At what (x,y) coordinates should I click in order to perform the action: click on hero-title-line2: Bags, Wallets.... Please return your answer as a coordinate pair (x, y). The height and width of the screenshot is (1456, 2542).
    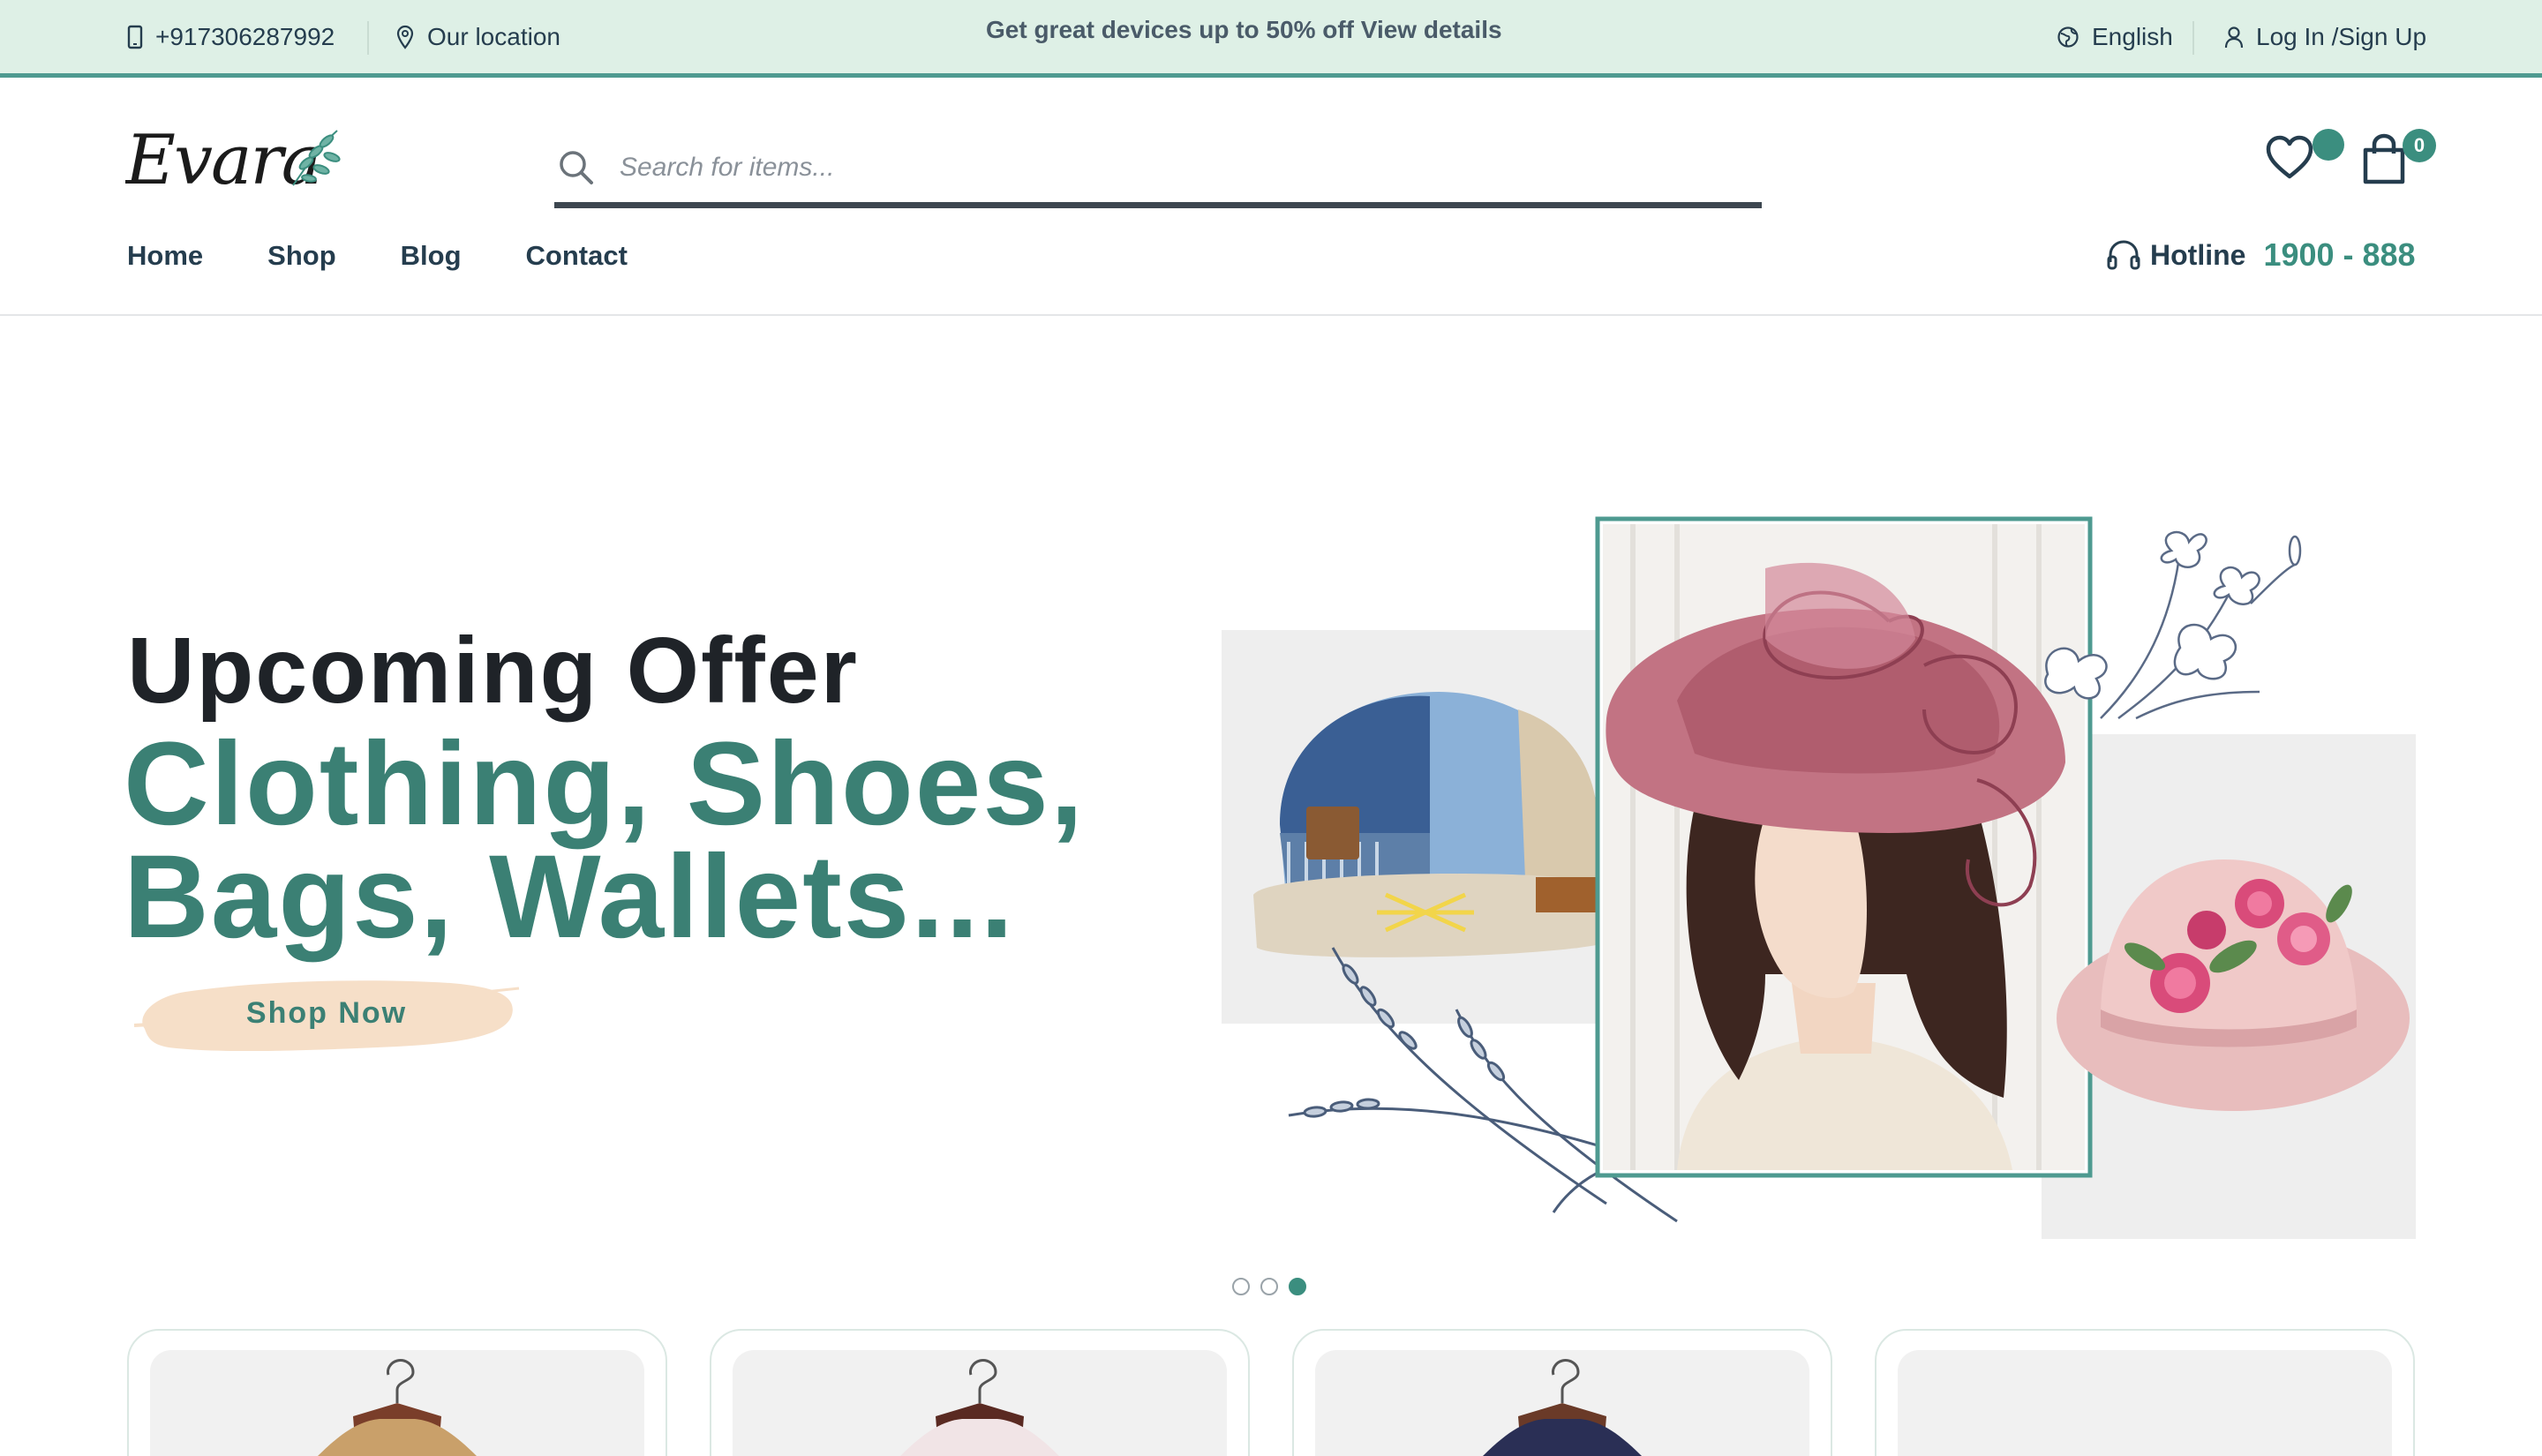
    Looking at the image, I should click on (569, 897).